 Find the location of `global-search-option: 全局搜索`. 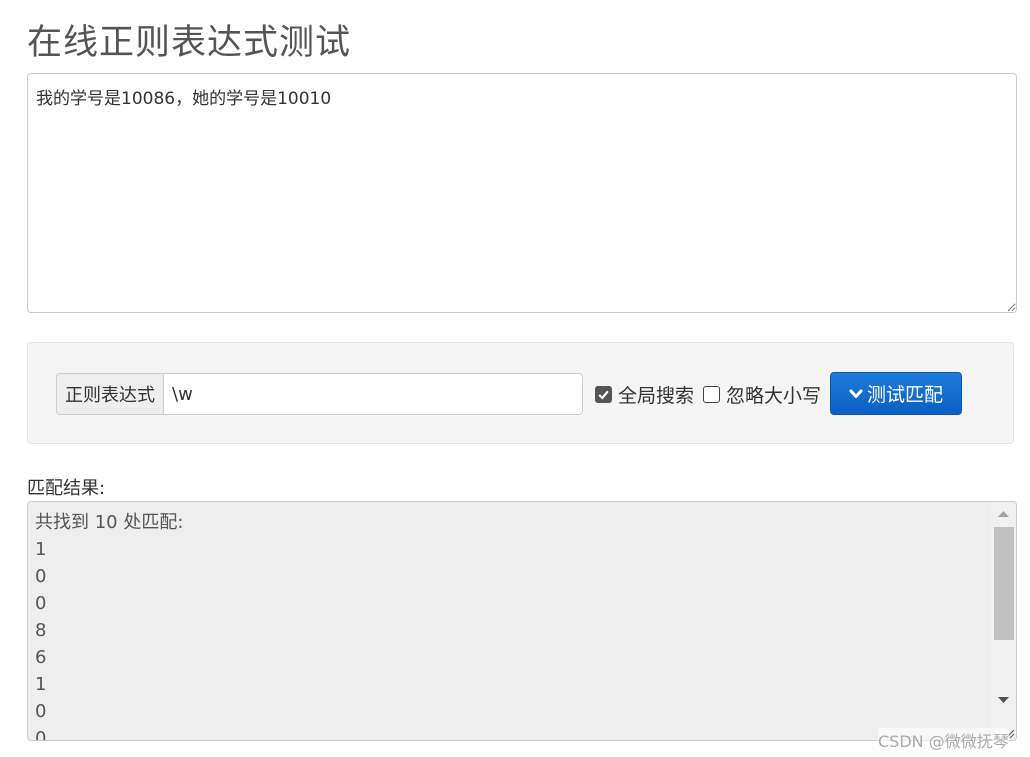

global-search-option: 全局搜索 is located at coordinates (644, 394).